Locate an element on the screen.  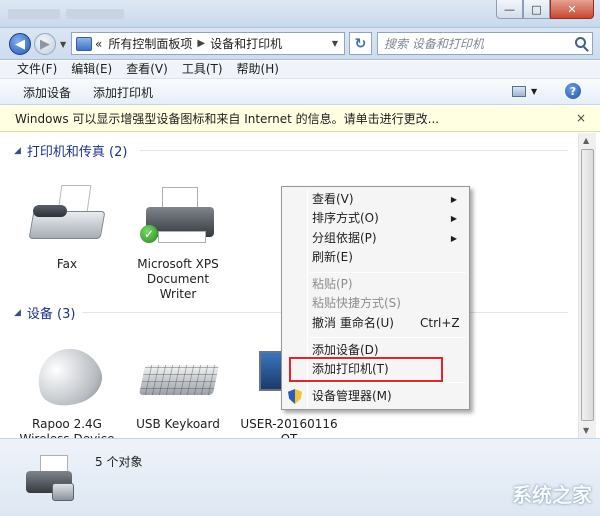
ctx-sort-by: 排序方式(O) ▶ is located at coordinates (375, 218).